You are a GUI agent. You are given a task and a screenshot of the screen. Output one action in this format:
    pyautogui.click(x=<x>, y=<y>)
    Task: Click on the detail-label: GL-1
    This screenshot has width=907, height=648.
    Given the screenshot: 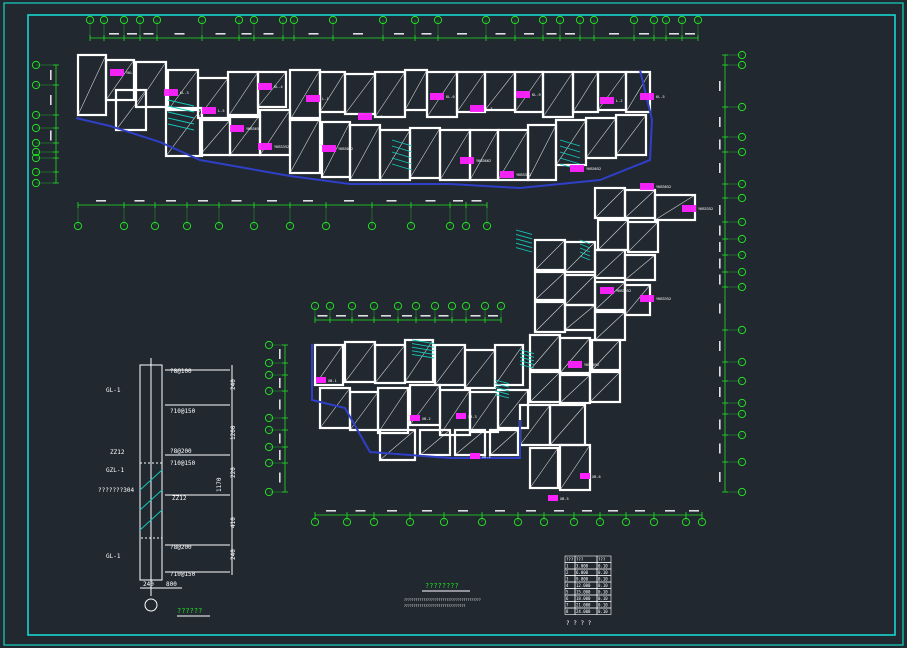 What is the action you would take?
    pyautogui.click(x=113, y=556)
    